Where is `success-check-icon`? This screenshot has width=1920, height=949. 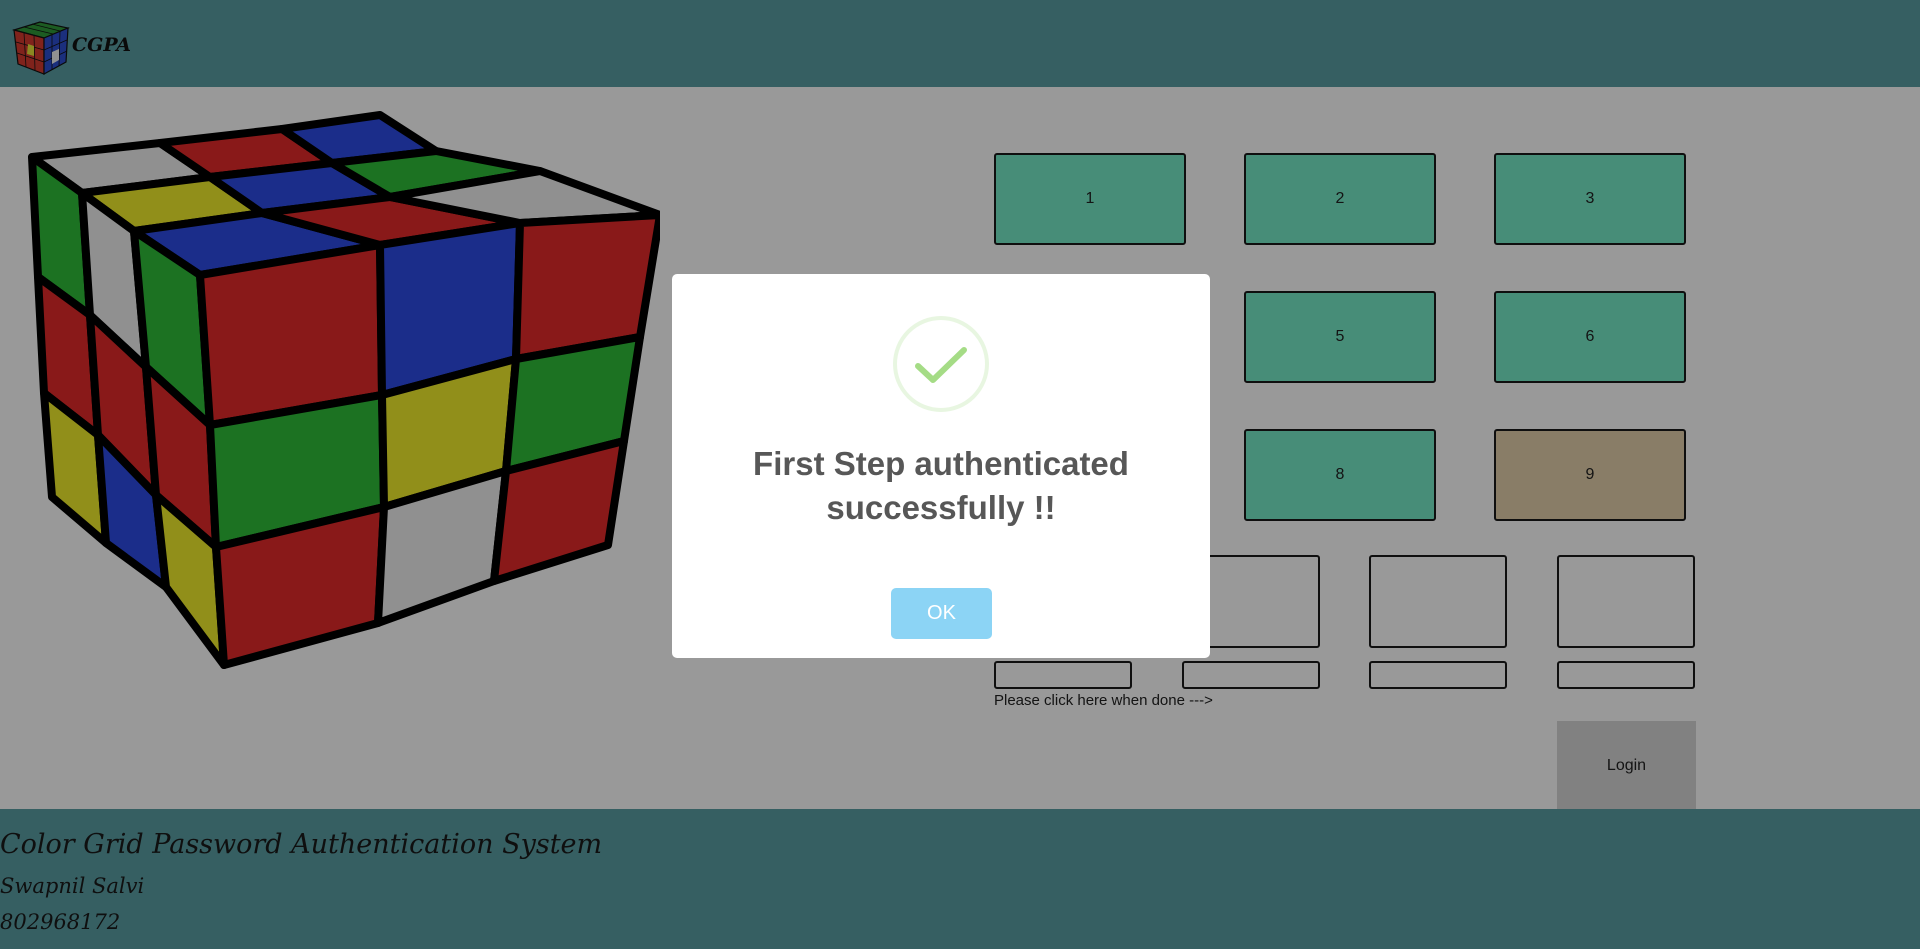 success-check-icon is located at coordinates (941, 364).